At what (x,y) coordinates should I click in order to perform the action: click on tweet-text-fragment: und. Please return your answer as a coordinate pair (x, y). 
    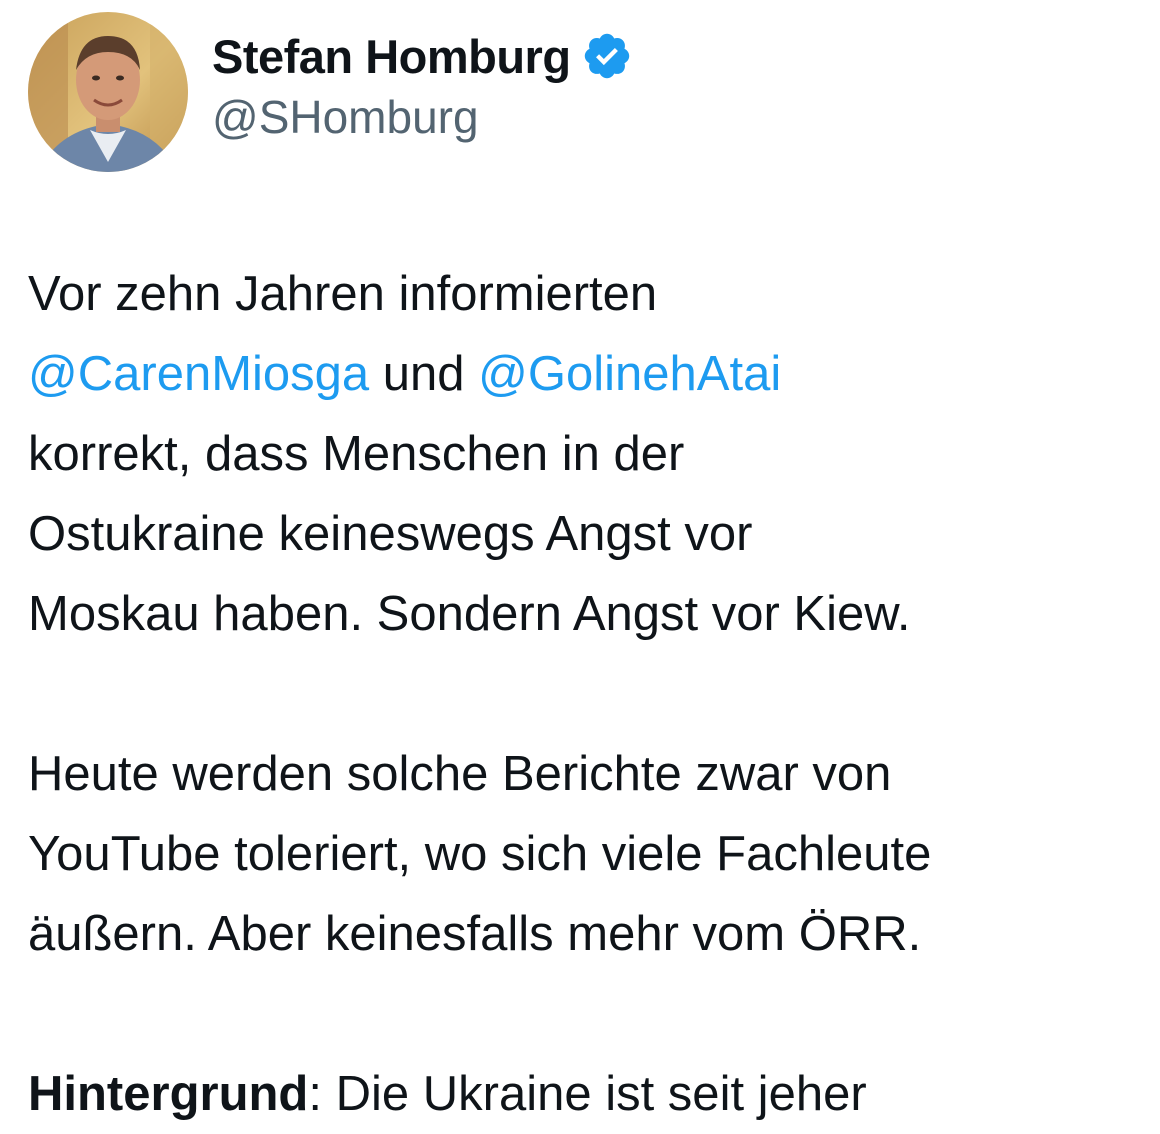
    Looking at the image, I should click on (424, 374).